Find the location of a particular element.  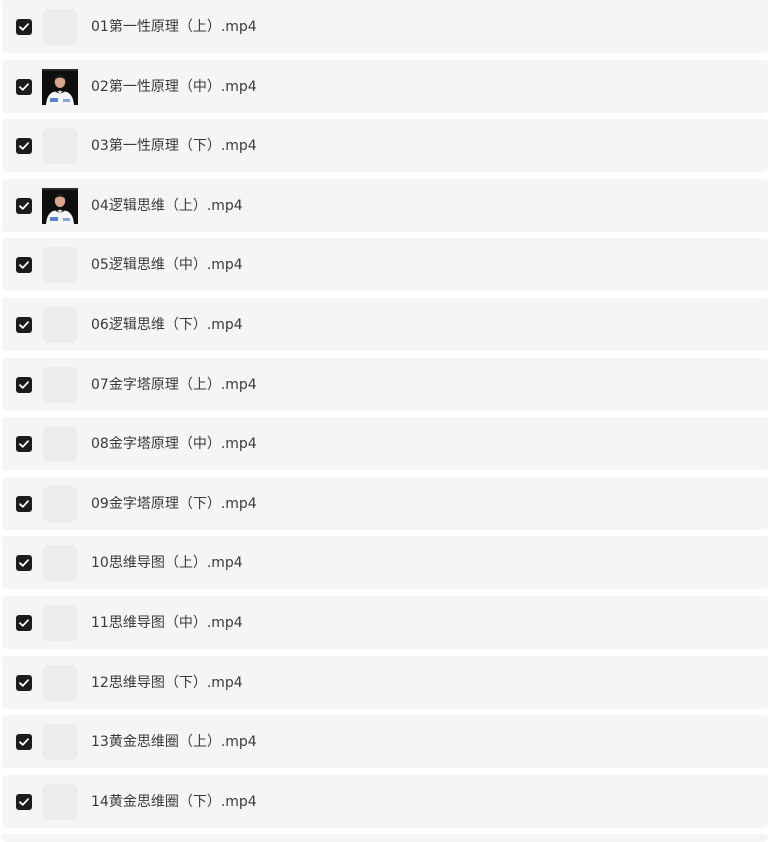

file-name: 14黄金思维圈（下）.mp4 is located at coordinates (174, 801).